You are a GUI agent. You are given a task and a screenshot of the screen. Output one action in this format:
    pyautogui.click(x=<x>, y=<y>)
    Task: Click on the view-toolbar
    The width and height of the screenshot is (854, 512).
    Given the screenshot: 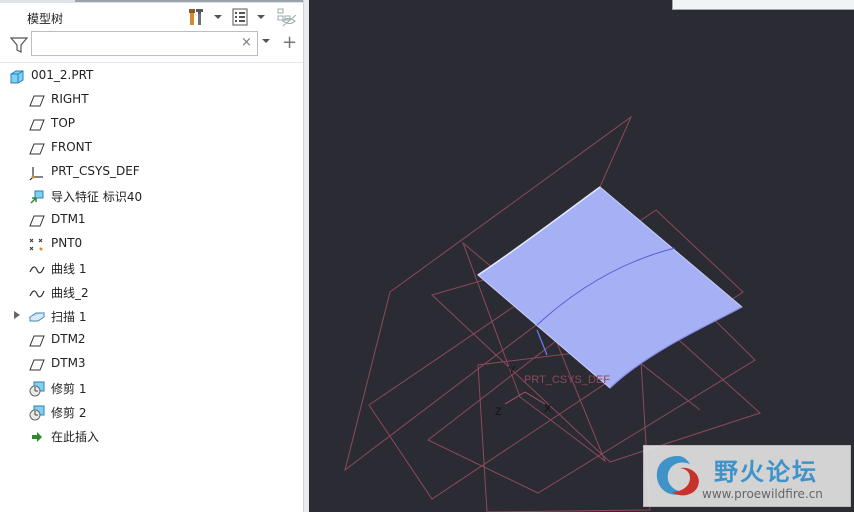 What is the action you would take?
    pyautogui.click(x=763, y=5)
    